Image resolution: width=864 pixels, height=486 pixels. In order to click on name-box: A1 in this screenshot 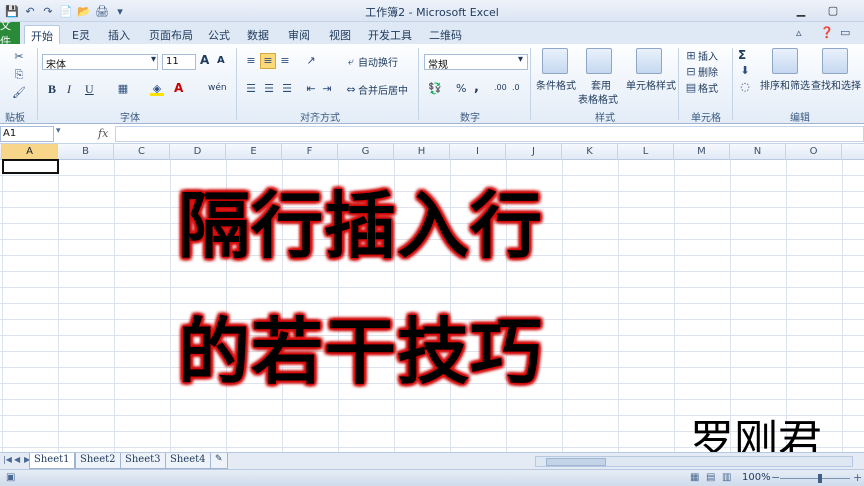, I will do `click(27, 134)`.